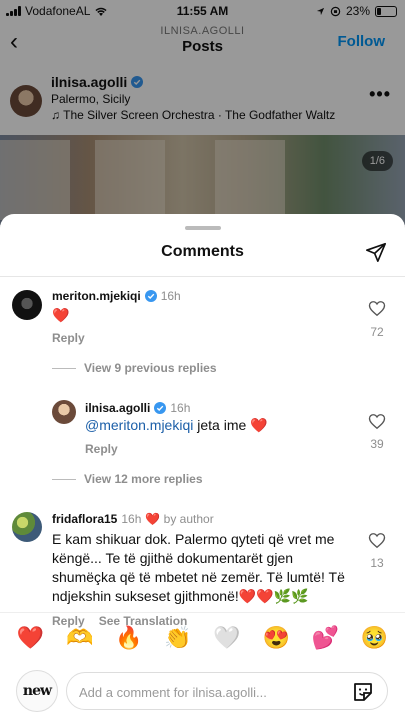  What do you see at coordinates (377, 332) in the screenshot?
I see `like-count: 72` at bounding box center [377, 332].